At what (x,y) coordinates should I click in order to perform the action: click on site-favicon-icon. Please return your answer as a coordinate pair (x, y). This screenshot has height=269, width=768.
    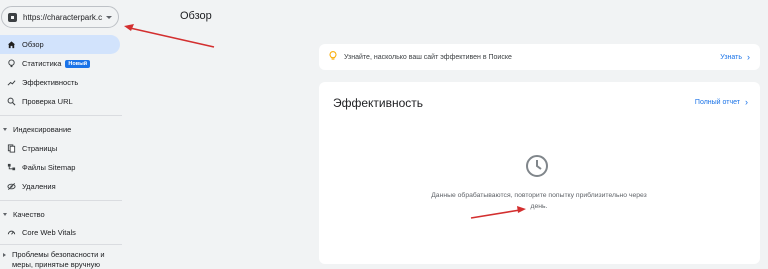
    Looking at the image, I should click on (12, 17).